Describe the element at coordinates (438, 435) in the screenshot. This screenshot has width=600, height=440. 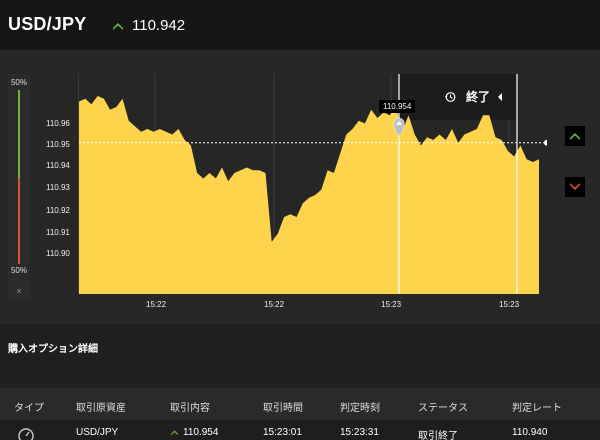
I see `cell-status: 取引終了` at that location.